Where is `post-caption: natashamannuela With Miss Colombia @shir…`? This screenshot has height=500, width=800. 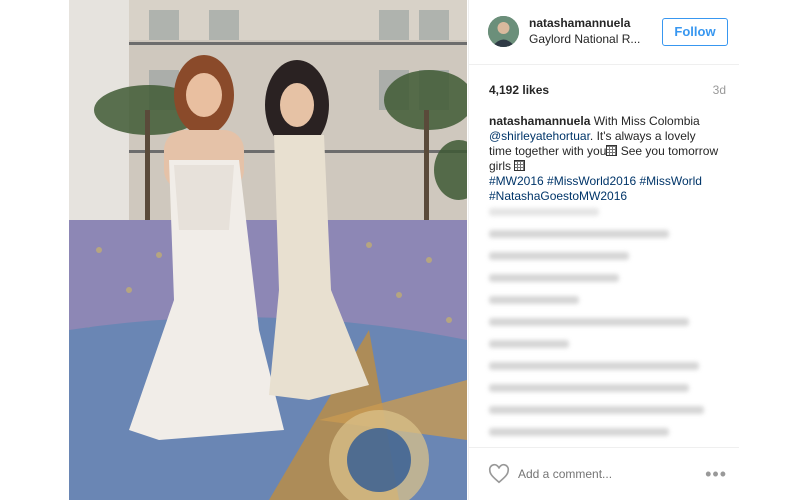 post-caption: natashamannuela With Miss Colombia @shir… is located at coordinates (604, 159).